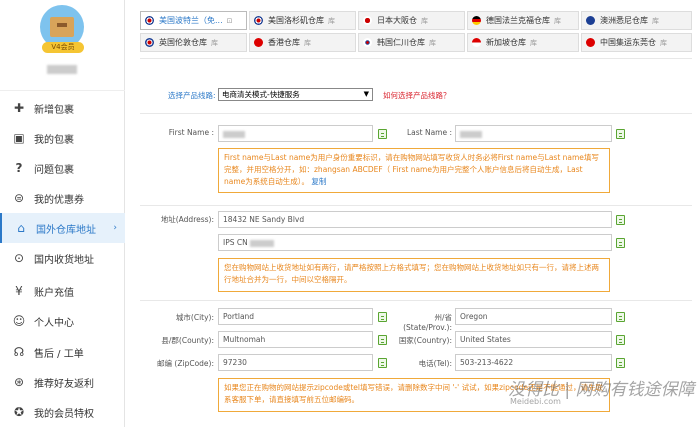 This screenshot has height=427, width=700. I want to click on tab-hong-kong: 香港仓库库, so click(302, 42).